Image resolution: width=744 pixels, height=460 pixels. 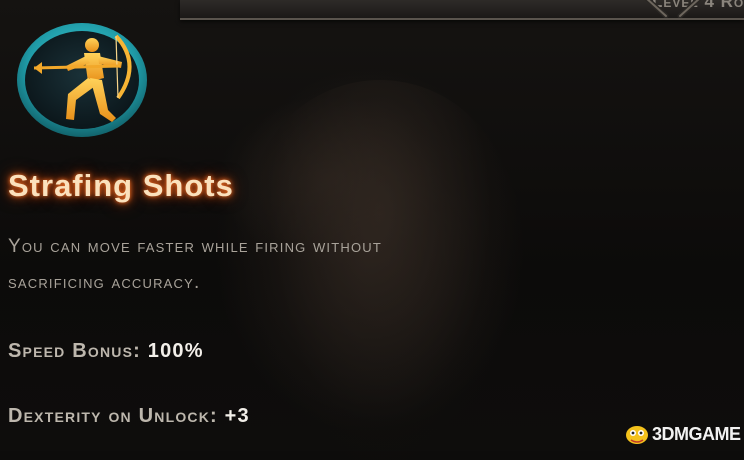 I want to click on ability-description-line-2: sacrificing accuracy., so click(x=104, y=282).